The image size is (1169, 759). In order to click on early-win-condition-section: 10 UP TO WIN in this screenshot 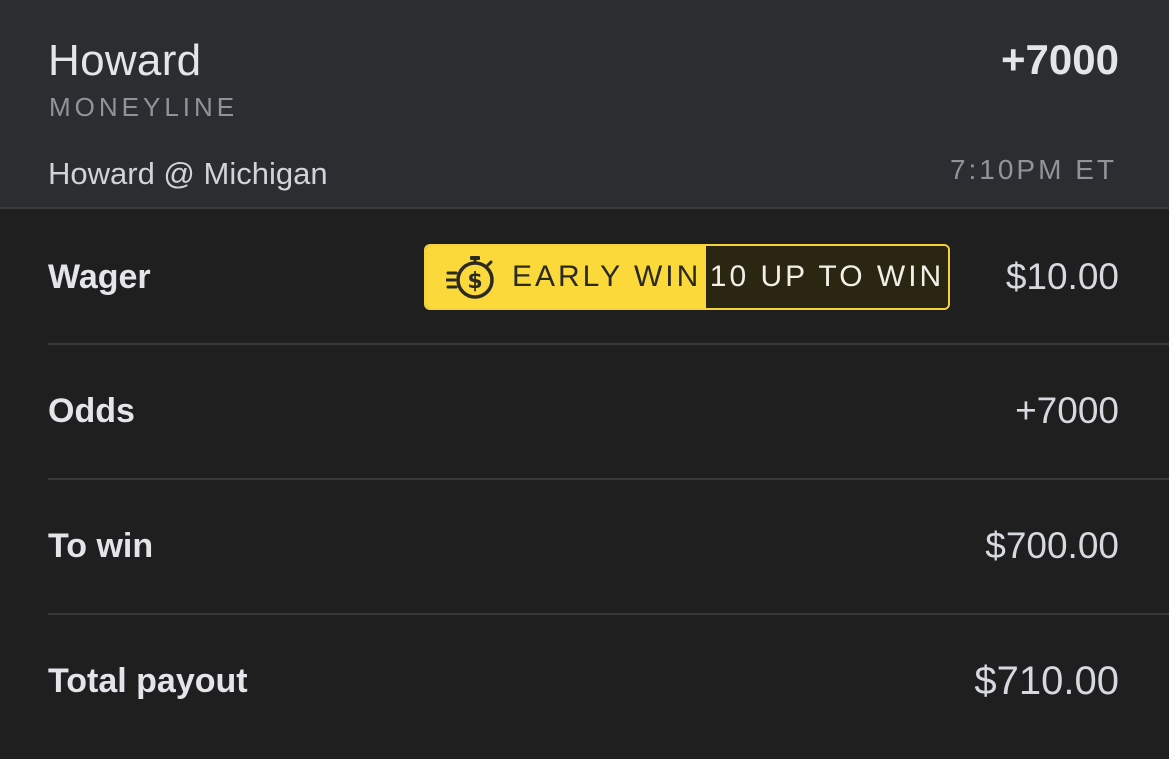, I will do `click(827, 277)`.